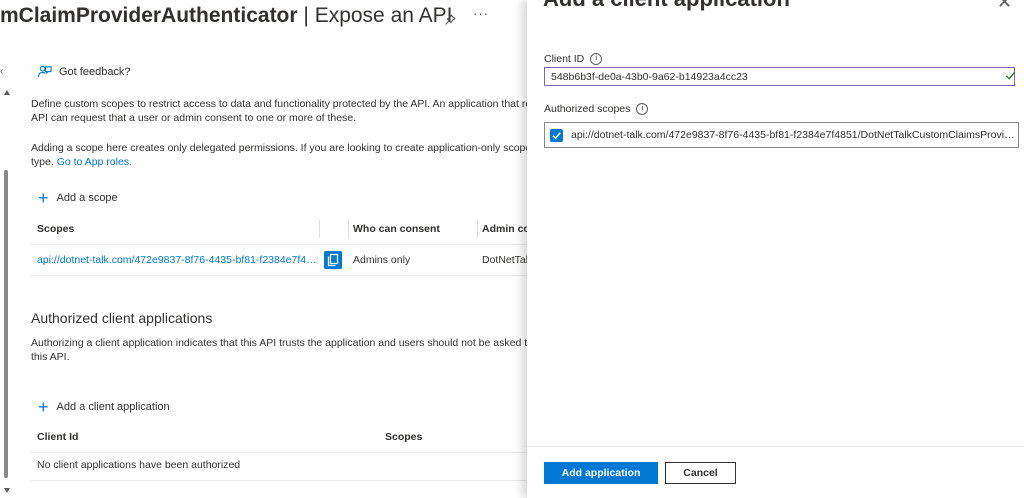 Image resolution: width=1024 pixels, height=498 pixels. I want to click on feedback-icon, so click(44, 71).